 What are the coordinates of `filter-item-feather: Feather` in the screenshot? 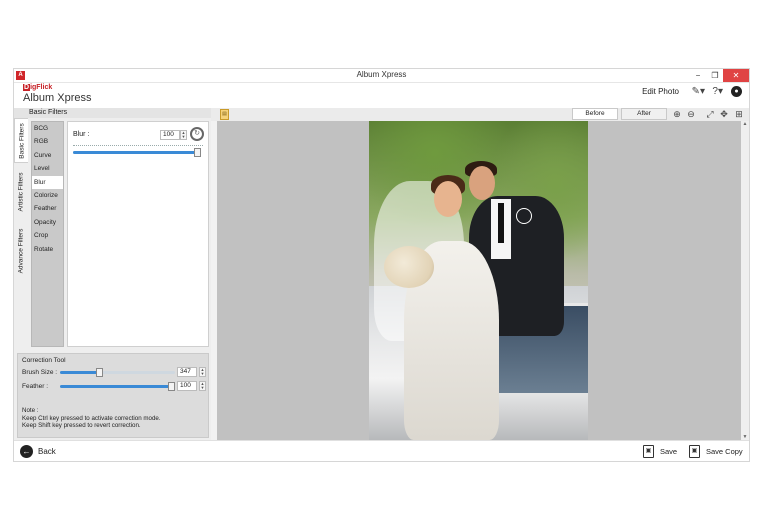 It's located at (47, 208).